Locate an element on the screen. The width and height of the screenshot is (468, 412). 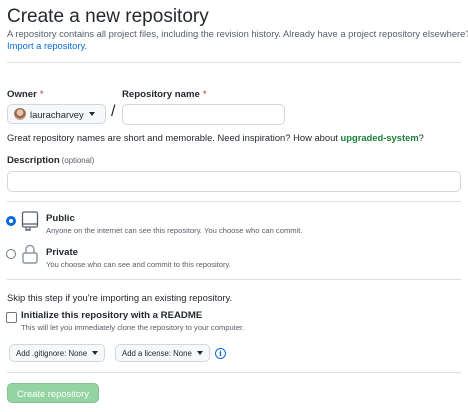
readme-label: Initialize this repository with a README is located at coordinates (111, 315).